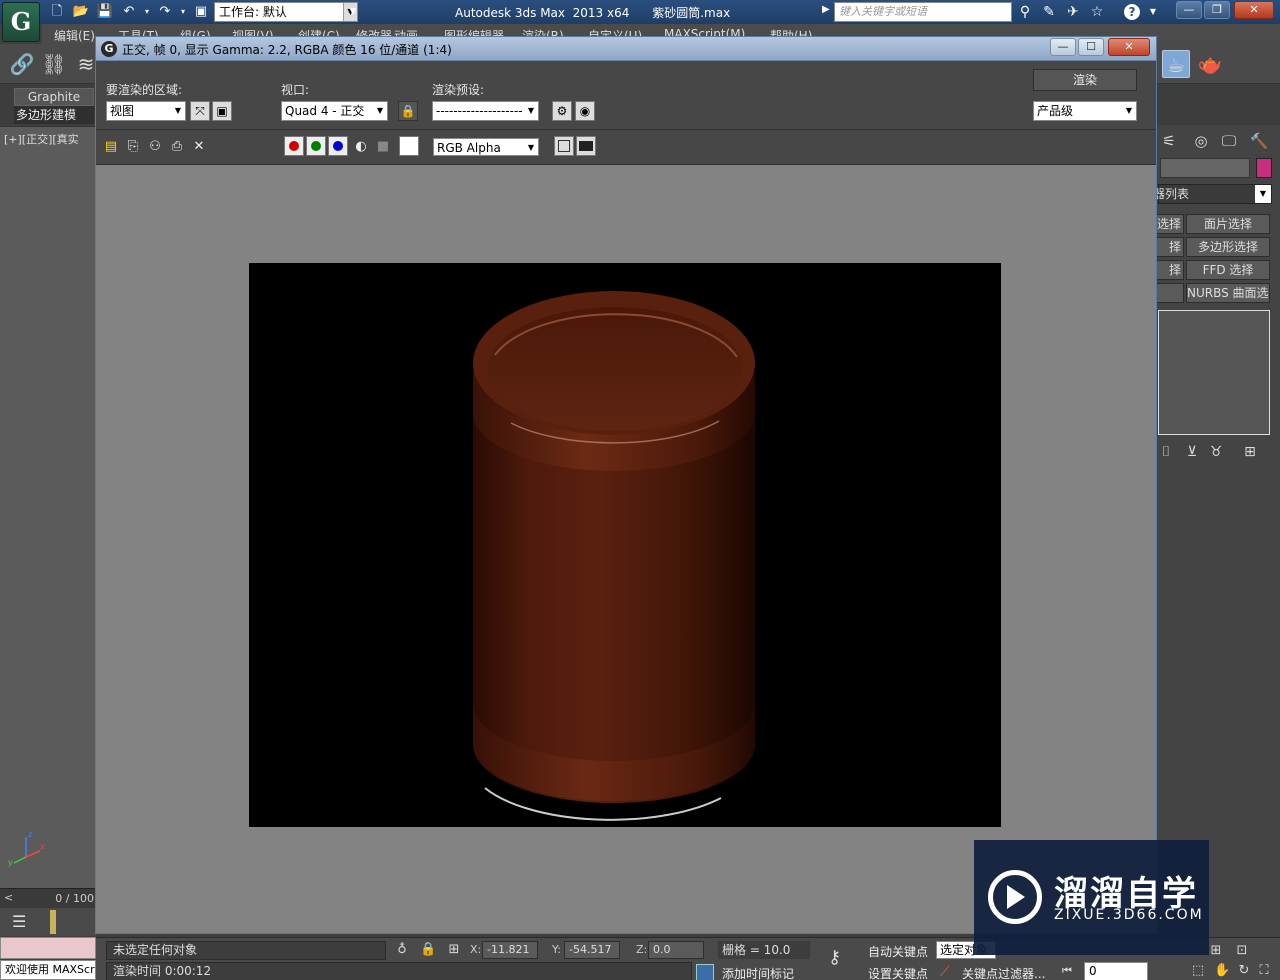 The image size is (1280, 980). What do you see at coordinates (564, 146) in the screenshot?
I see `toggle-ui-overlay-icon` at bounding box center [564, 146].